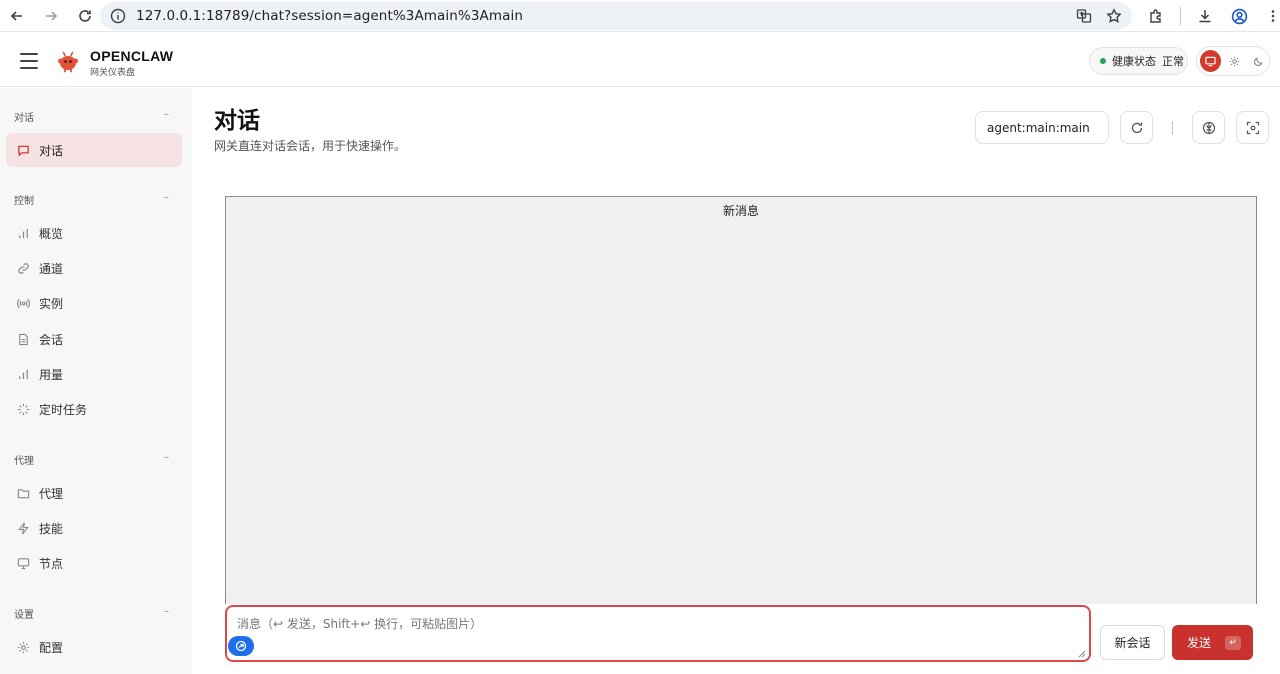 This screenshot has height=674, width=1280. I want to click on sidebar-item-label: 概览, so click(51, 233).